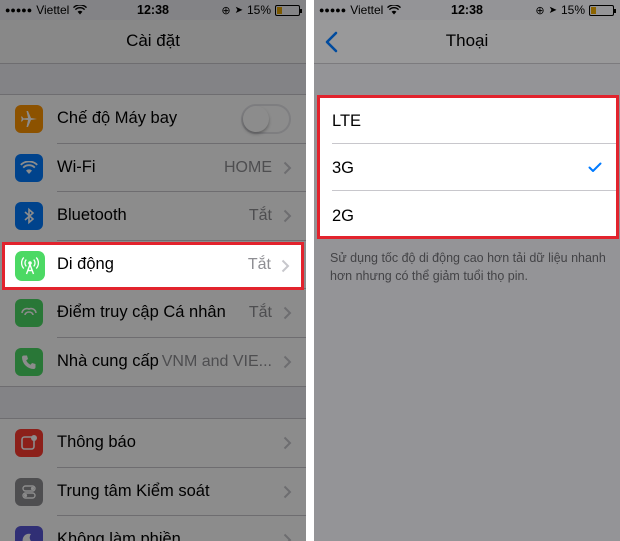 The image size is (620, 541). What do you see at coordinates (85, 264) in the screenshot?
I see `settings-row-label: Di động` at bounding box center [85, 264].